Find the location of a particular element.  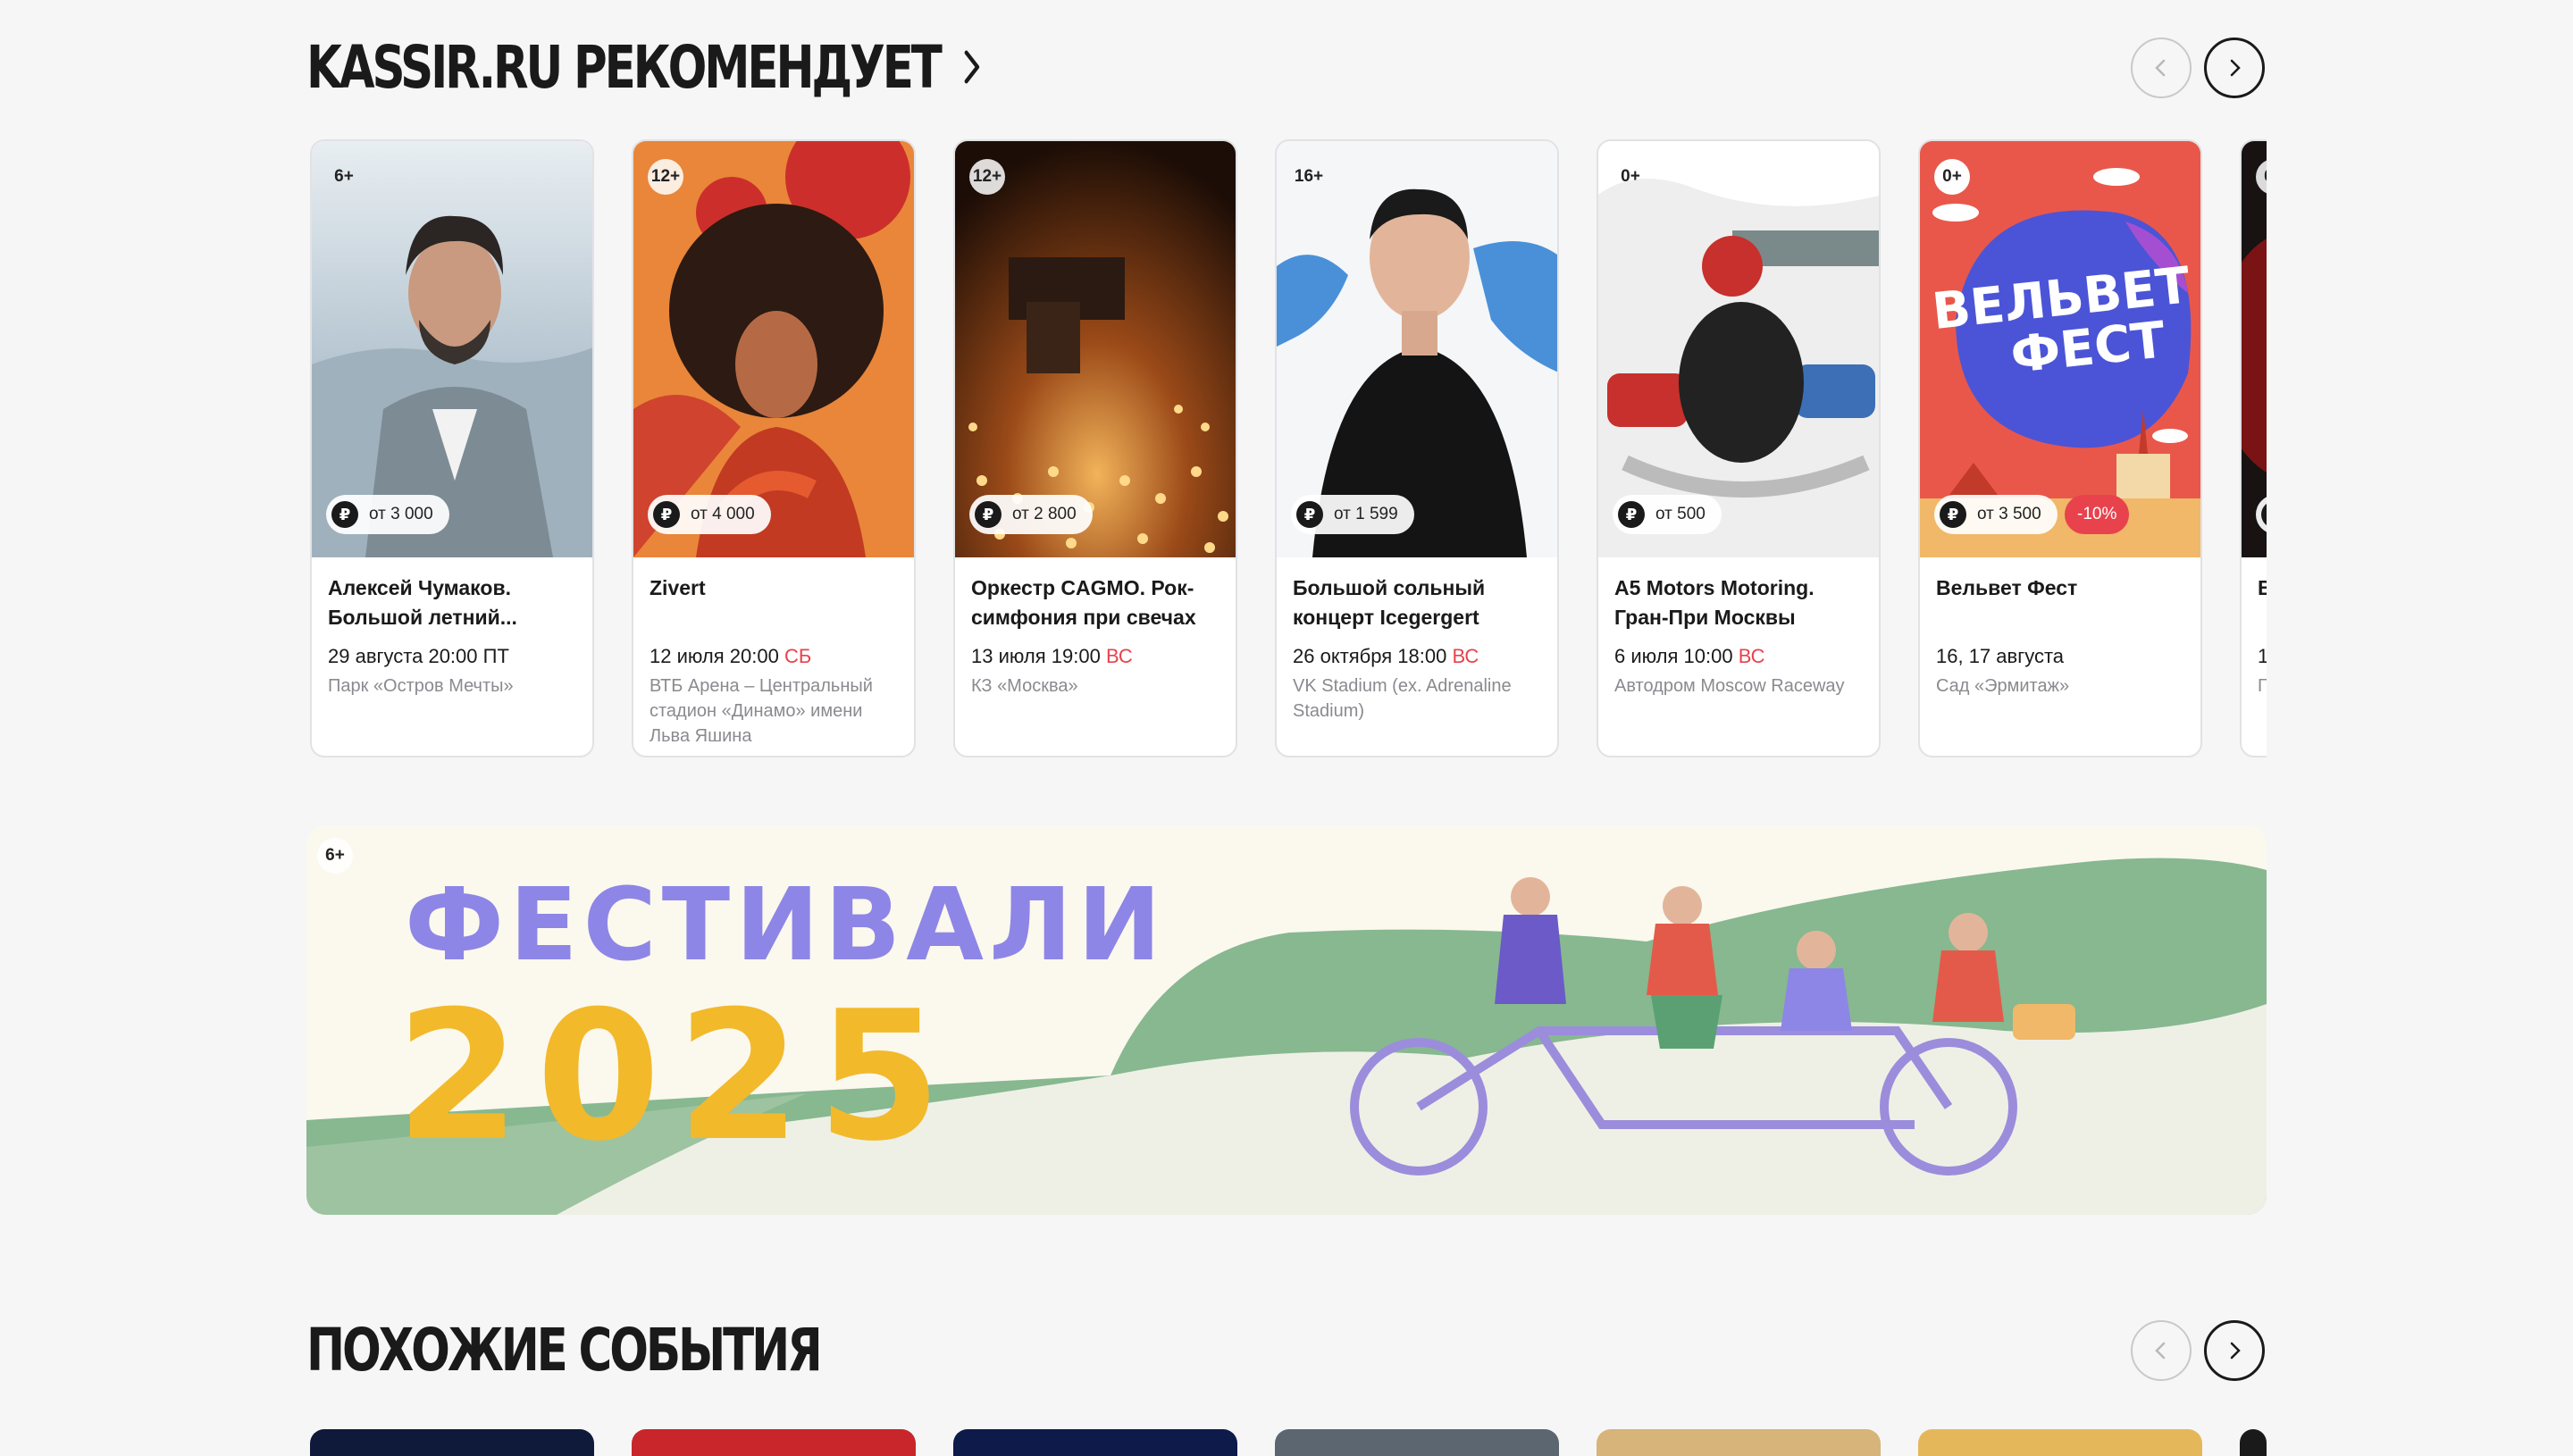

banner-title-line1: ФЕСТИВАЛИ is located at coordinates (786, 925).